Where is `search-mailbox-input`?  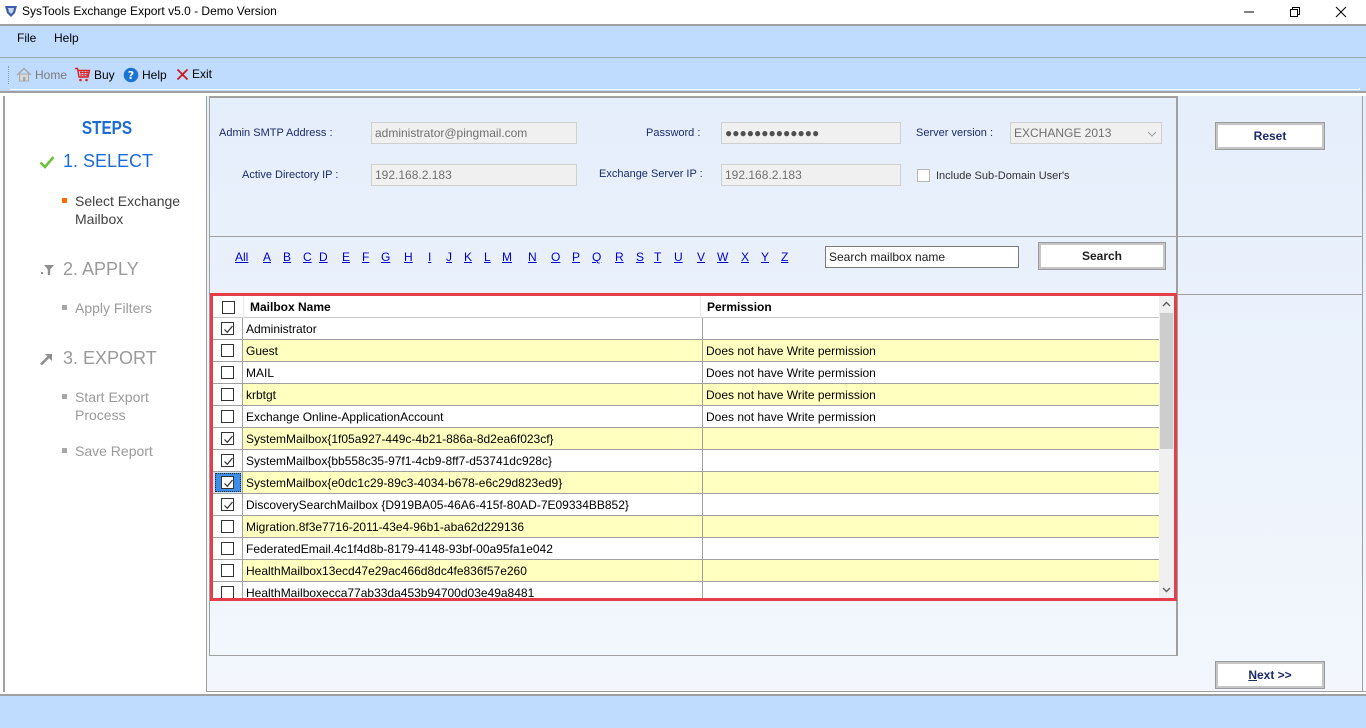 search-mailbox-input is located at coordinates (922, 257).